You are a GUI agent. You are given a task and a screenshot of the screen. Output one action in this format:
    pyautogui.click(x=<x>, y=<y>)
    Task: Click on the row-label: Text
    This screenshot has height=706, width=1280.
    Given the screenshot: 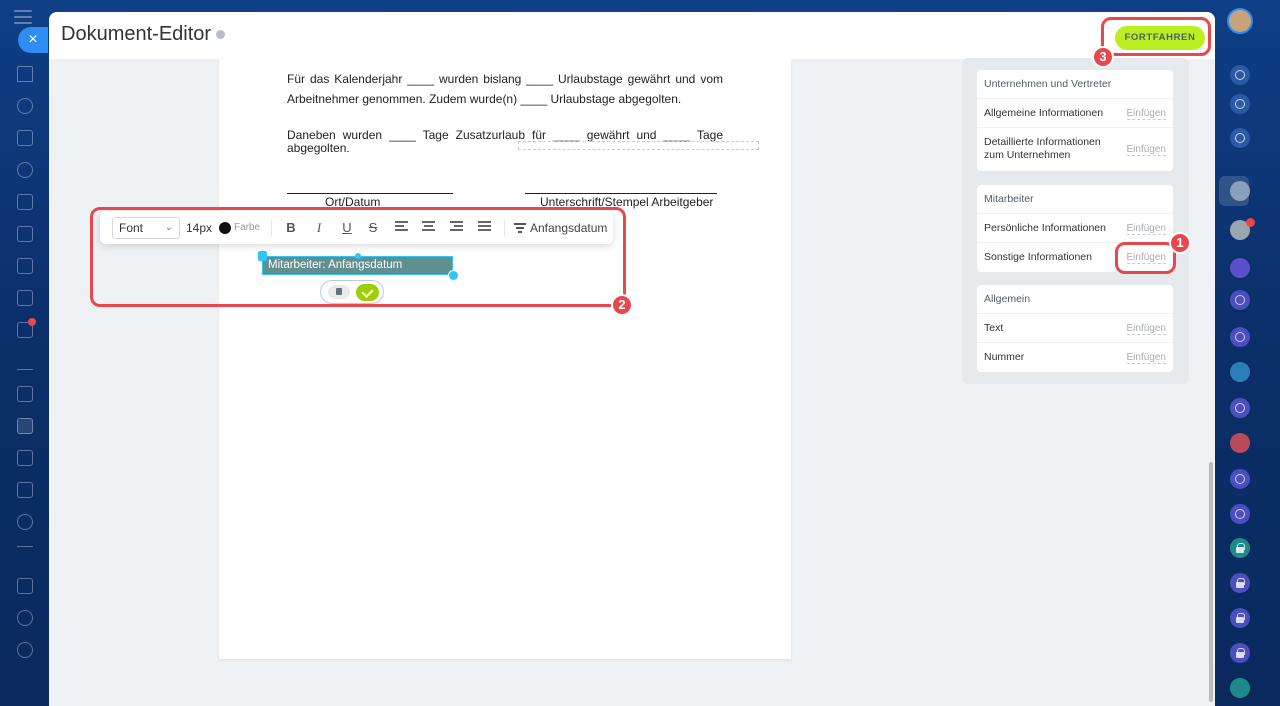 What is the action you would take?
    pyautogui.click(x=994, y=328)
    